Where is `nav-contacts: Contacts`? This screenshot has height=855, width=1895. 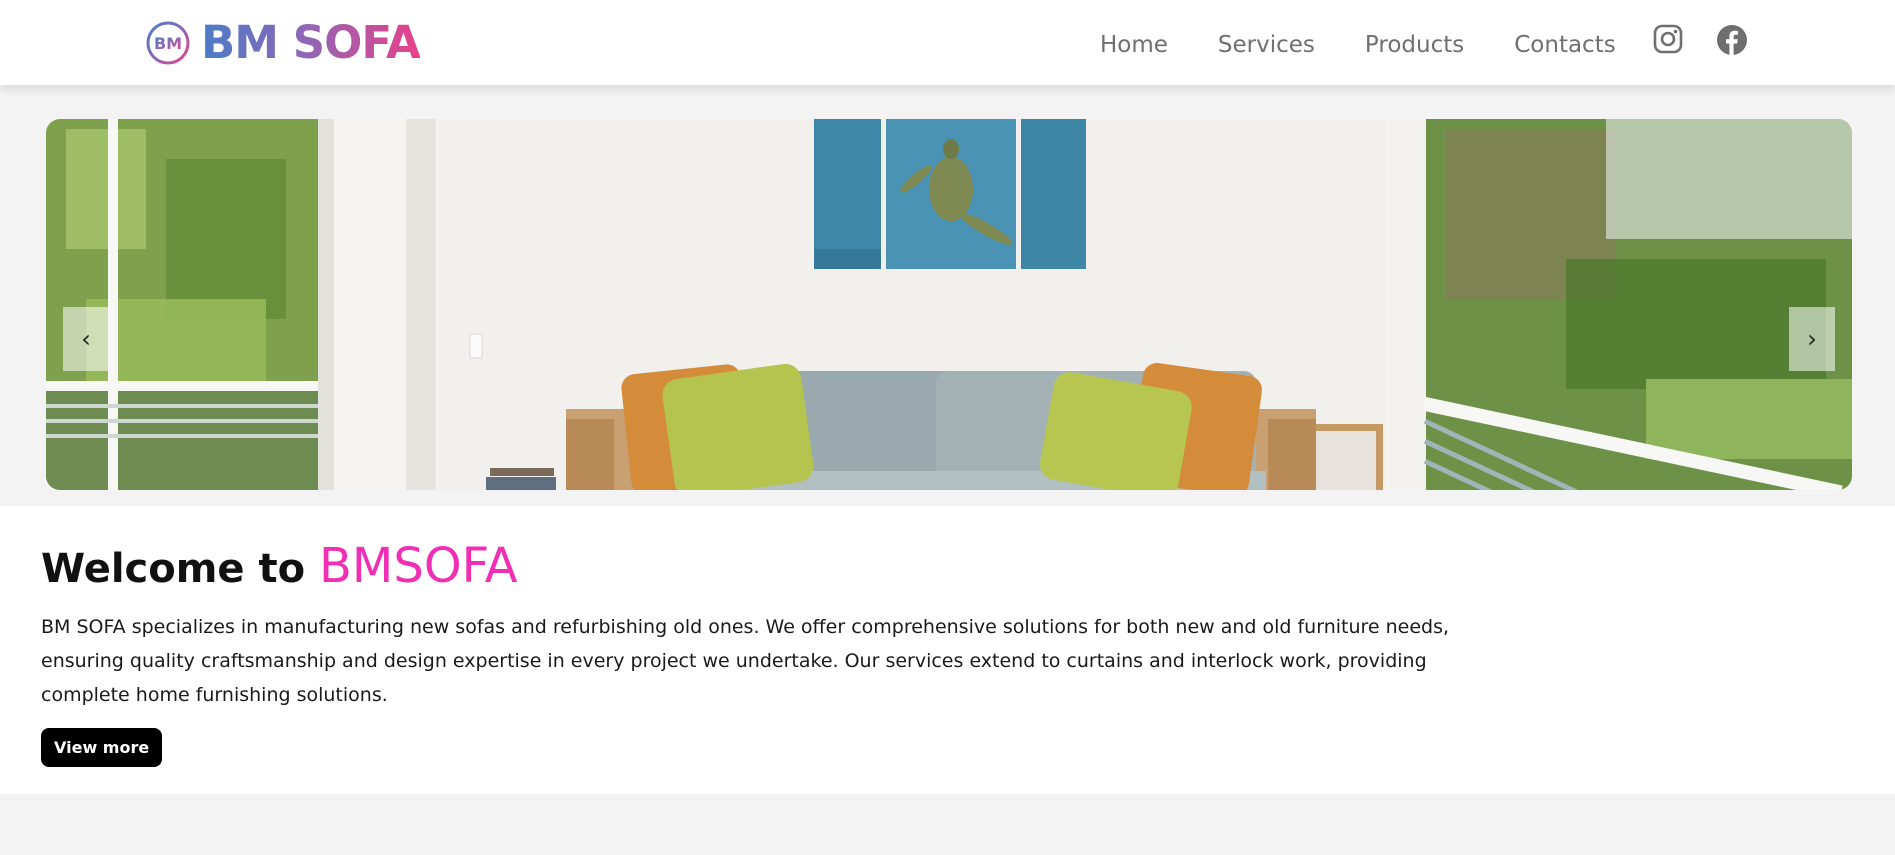 nav-contacts: Contacts is located at coordinates (1564, 45).